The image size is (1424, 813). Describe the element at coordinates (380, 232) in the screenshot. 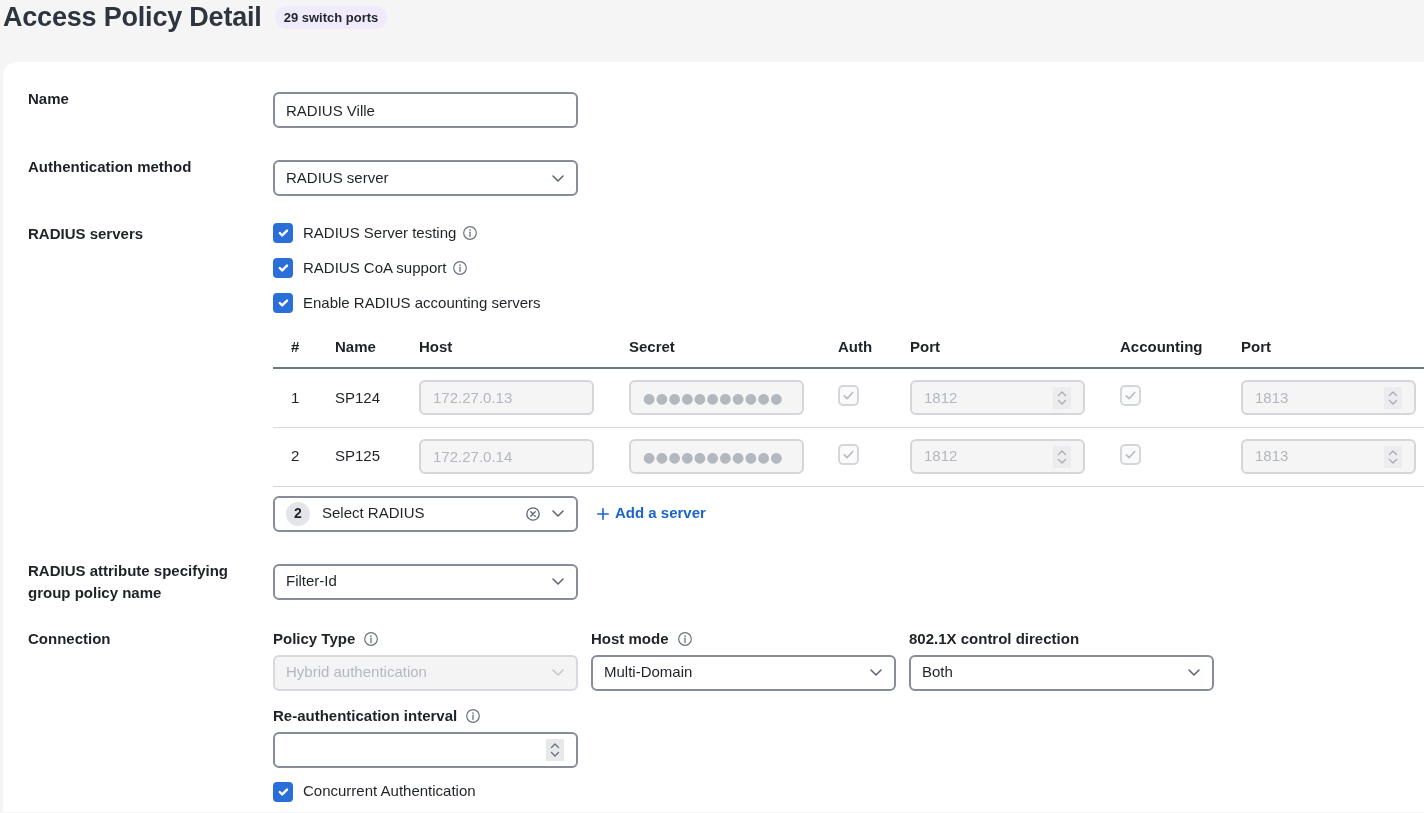

I see `checkbox-label: RADIUS Server testing` at that location.